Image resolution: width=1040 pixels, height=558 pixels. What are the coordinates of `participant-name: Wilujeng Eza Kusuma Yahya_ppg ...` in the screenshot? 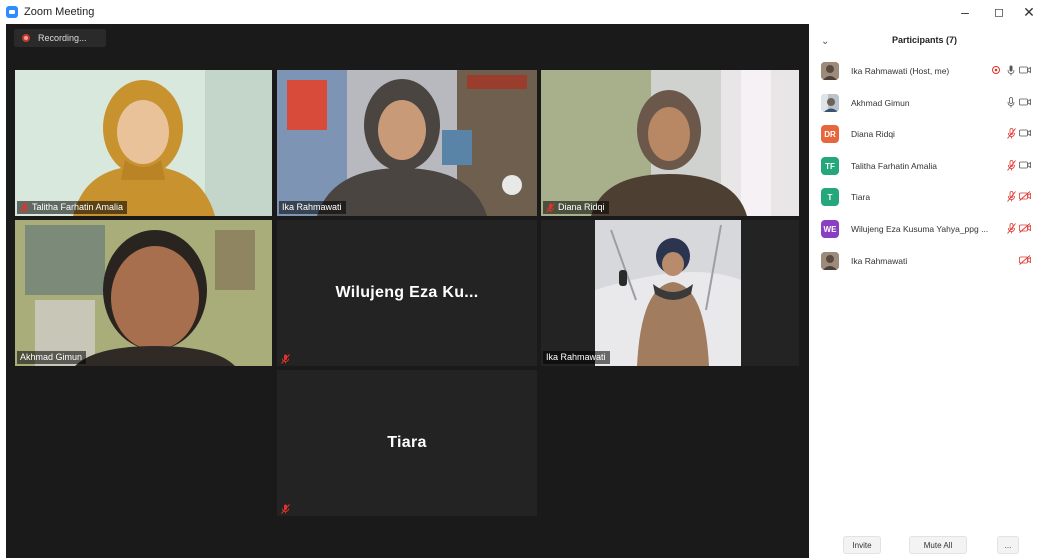 It's located at (920, 229).